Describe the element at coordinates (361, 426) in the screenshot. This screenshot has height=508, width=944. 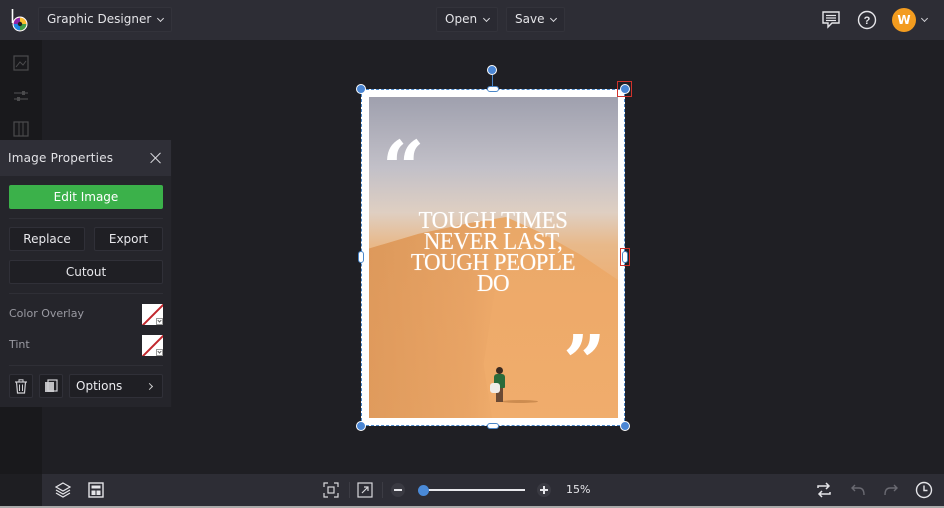
I see `resize-handle-bottom-left` at that location.